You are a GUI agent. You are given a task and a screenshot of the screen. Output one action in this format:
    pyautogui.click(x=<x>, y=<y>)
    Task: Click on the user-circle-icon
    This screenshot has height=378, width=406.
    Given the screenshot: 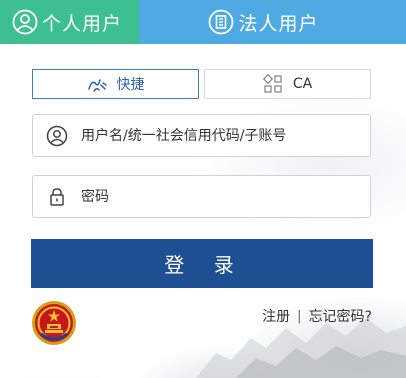 What is the action you would take?
    pyautogui.click(x=25, y=22)
    